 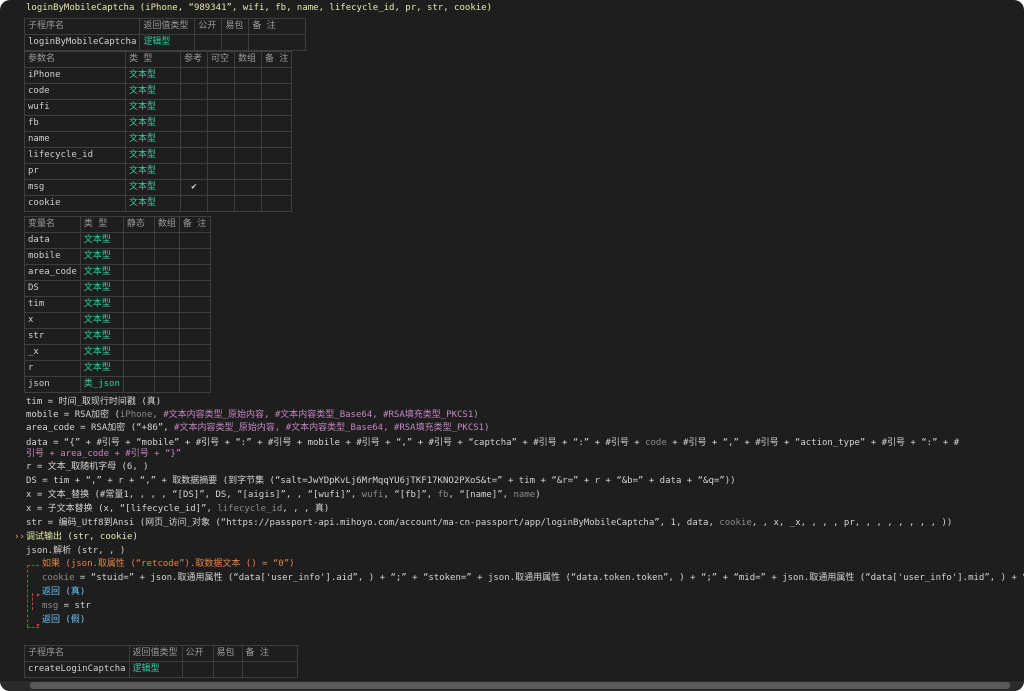 What do you see at coordinates (82, 537) in the screenshot?
I see `code-line-debug: 调试输出 (str, cookie)` at bounding box center [82, 537].